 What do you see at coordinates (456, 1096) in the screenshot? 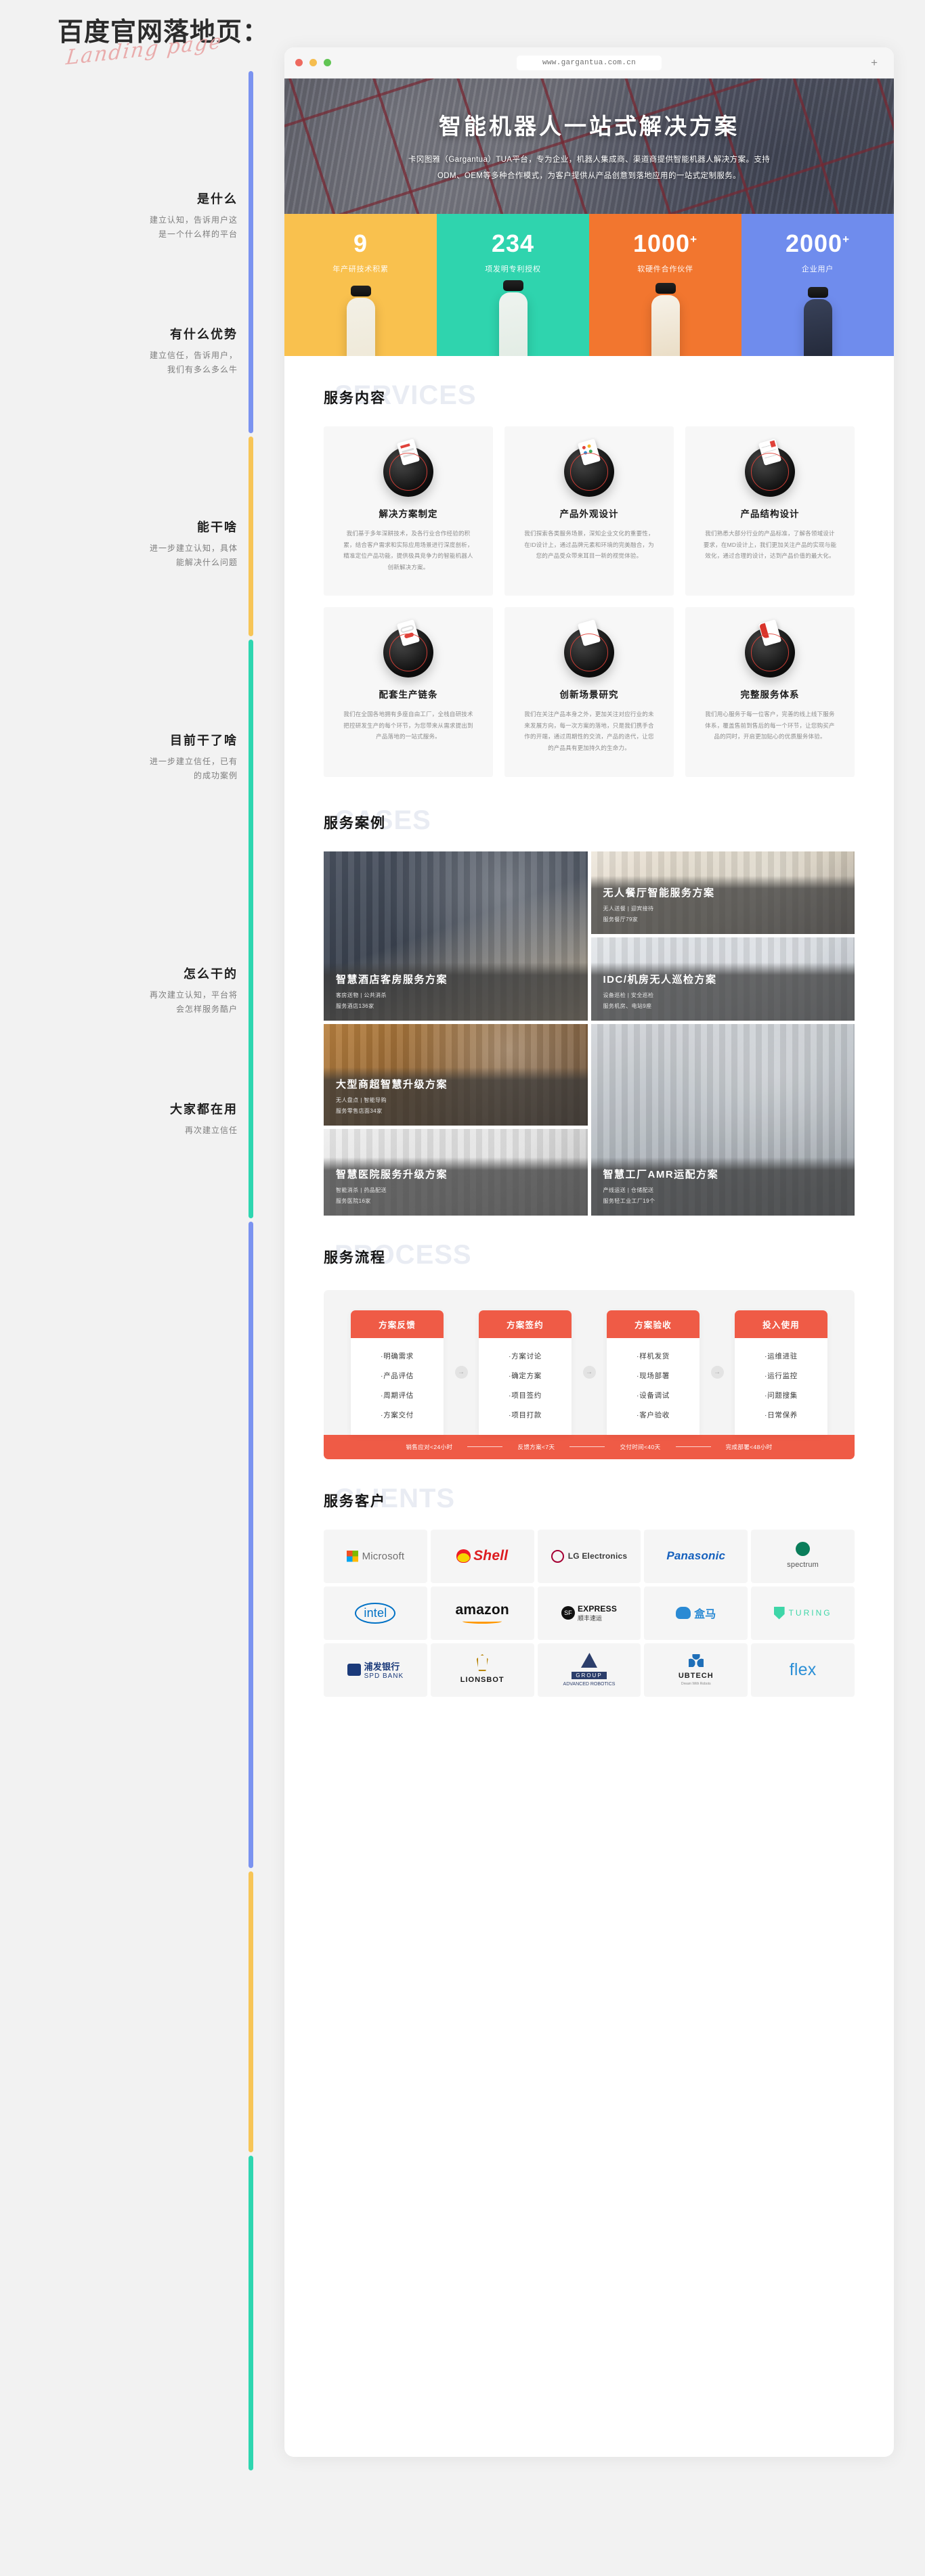
I see `case-overlay: 大型商超智慧升级方案 无人盘点 | 智能导购 服务零售店面34家` at bounding box center [456, 1096].